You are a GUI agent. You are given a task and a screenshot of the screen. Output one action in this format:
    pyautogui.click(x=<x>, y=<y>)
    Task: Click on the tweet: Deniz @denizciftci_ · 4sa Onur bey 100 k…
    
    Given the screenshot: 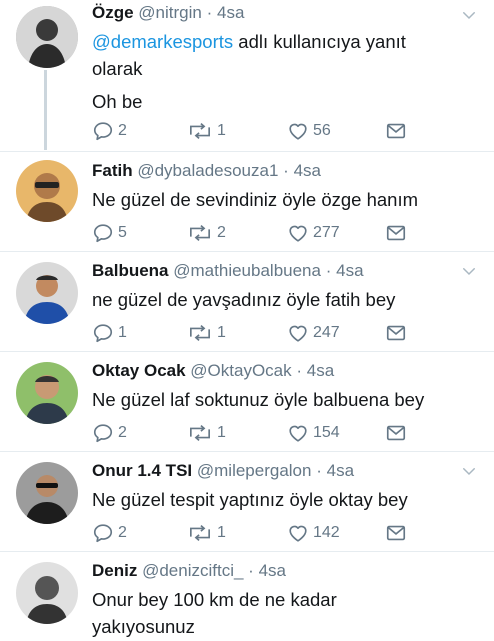 What is the action you would take?
    pyautogui.click(x=247, y=596)
    